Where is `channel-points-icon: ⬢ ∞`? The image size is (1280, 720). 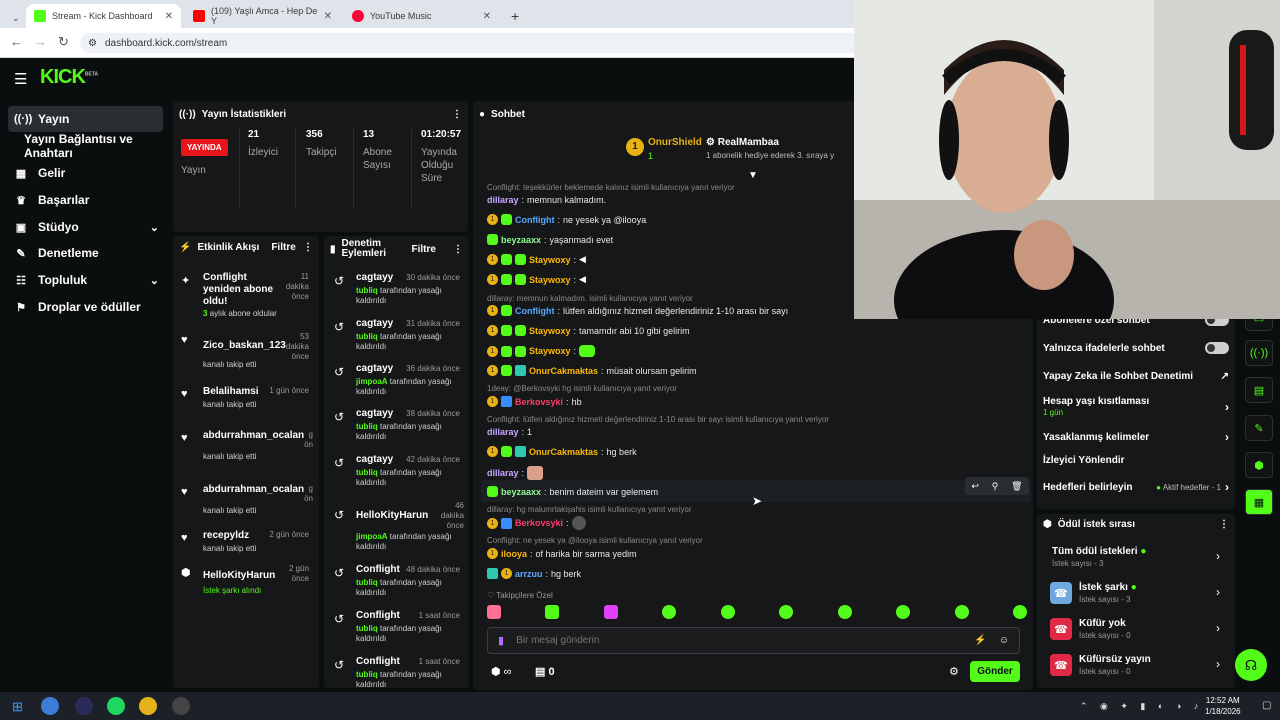 channel-points-icon: ⬢ ∞ is located at coordinates (501, 671).